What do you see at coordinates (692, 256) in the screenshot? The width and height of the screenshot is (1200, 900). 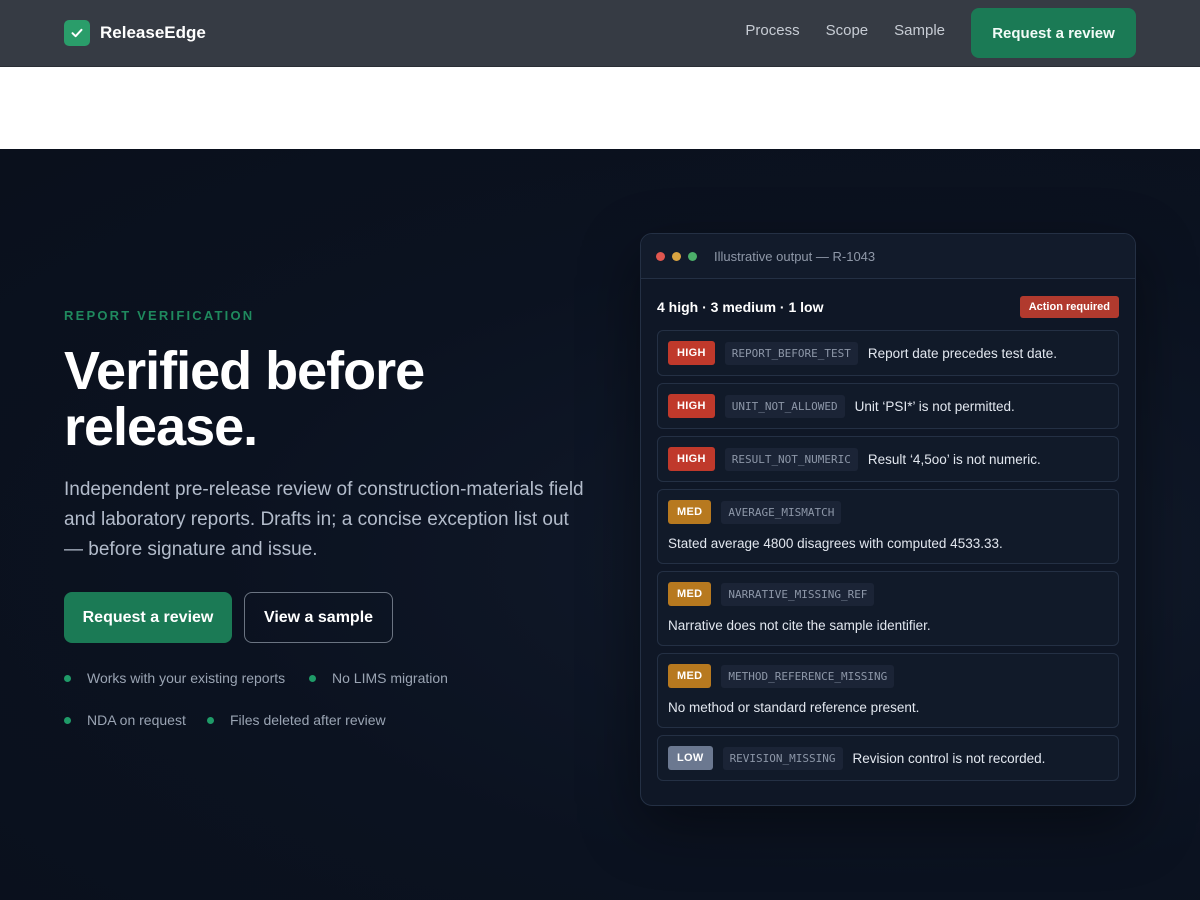 I see `window-maximize-dot-icon` at bounding box center [692, 256].